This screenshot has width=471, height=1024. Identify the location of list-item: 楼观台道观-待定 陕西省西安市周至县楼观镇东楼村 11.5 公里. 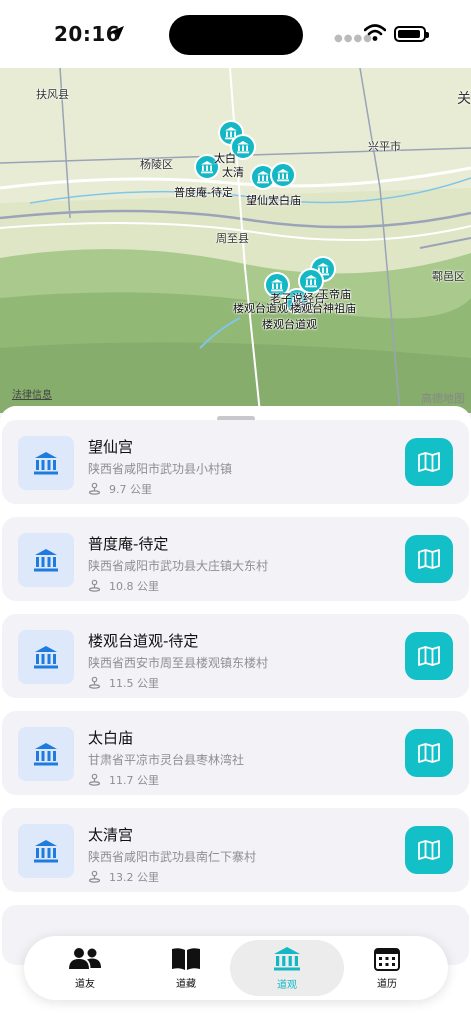
(235, 656).